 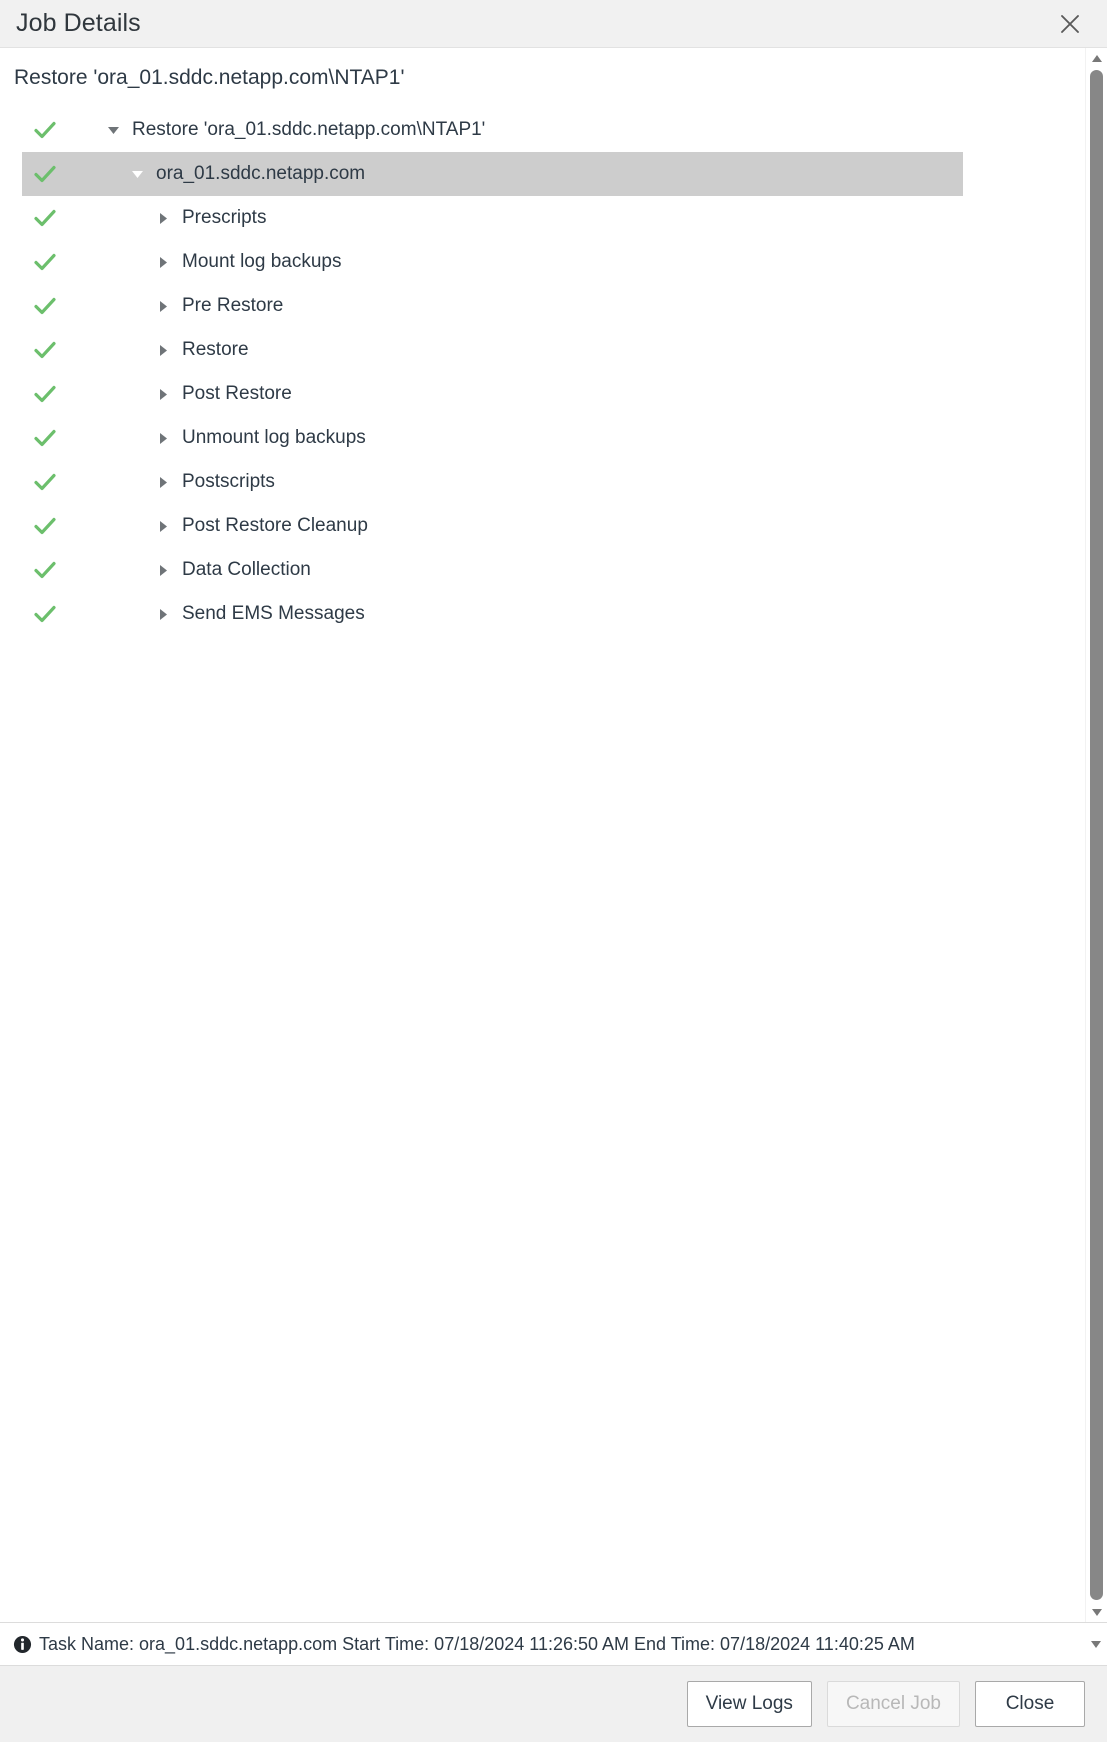 I want to click on dialog-titlebar: Job Details, so click(x=553, y=24).